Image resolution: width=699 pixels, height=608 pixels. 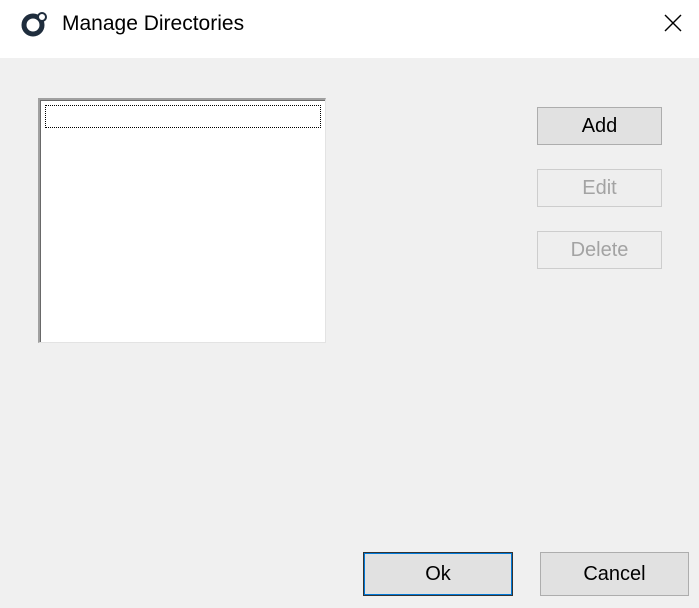 I want to click on edit-button: Edit, so click(x=599, y=188).